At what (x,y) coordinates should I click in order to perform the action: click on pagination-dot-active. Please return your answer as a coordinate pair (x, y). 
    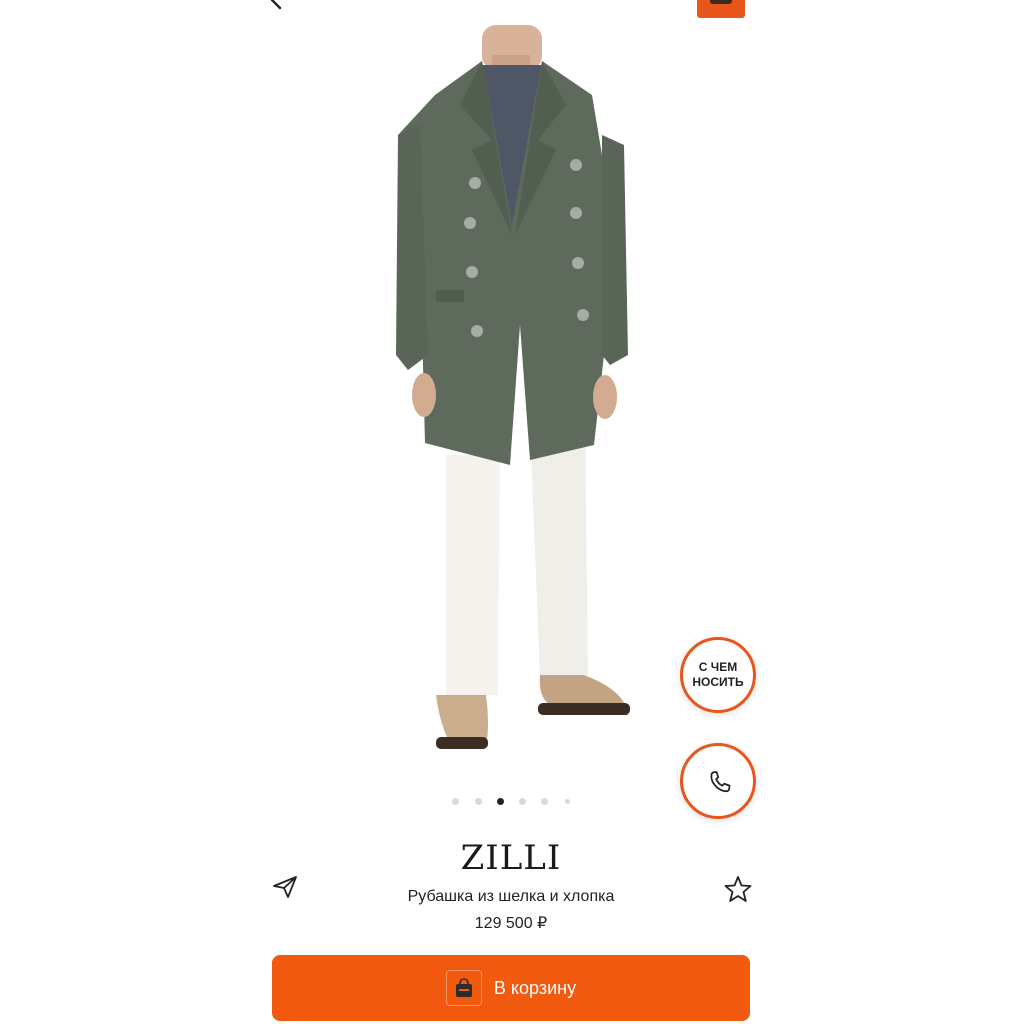
    Looking at the image, I should click on (500, 801).